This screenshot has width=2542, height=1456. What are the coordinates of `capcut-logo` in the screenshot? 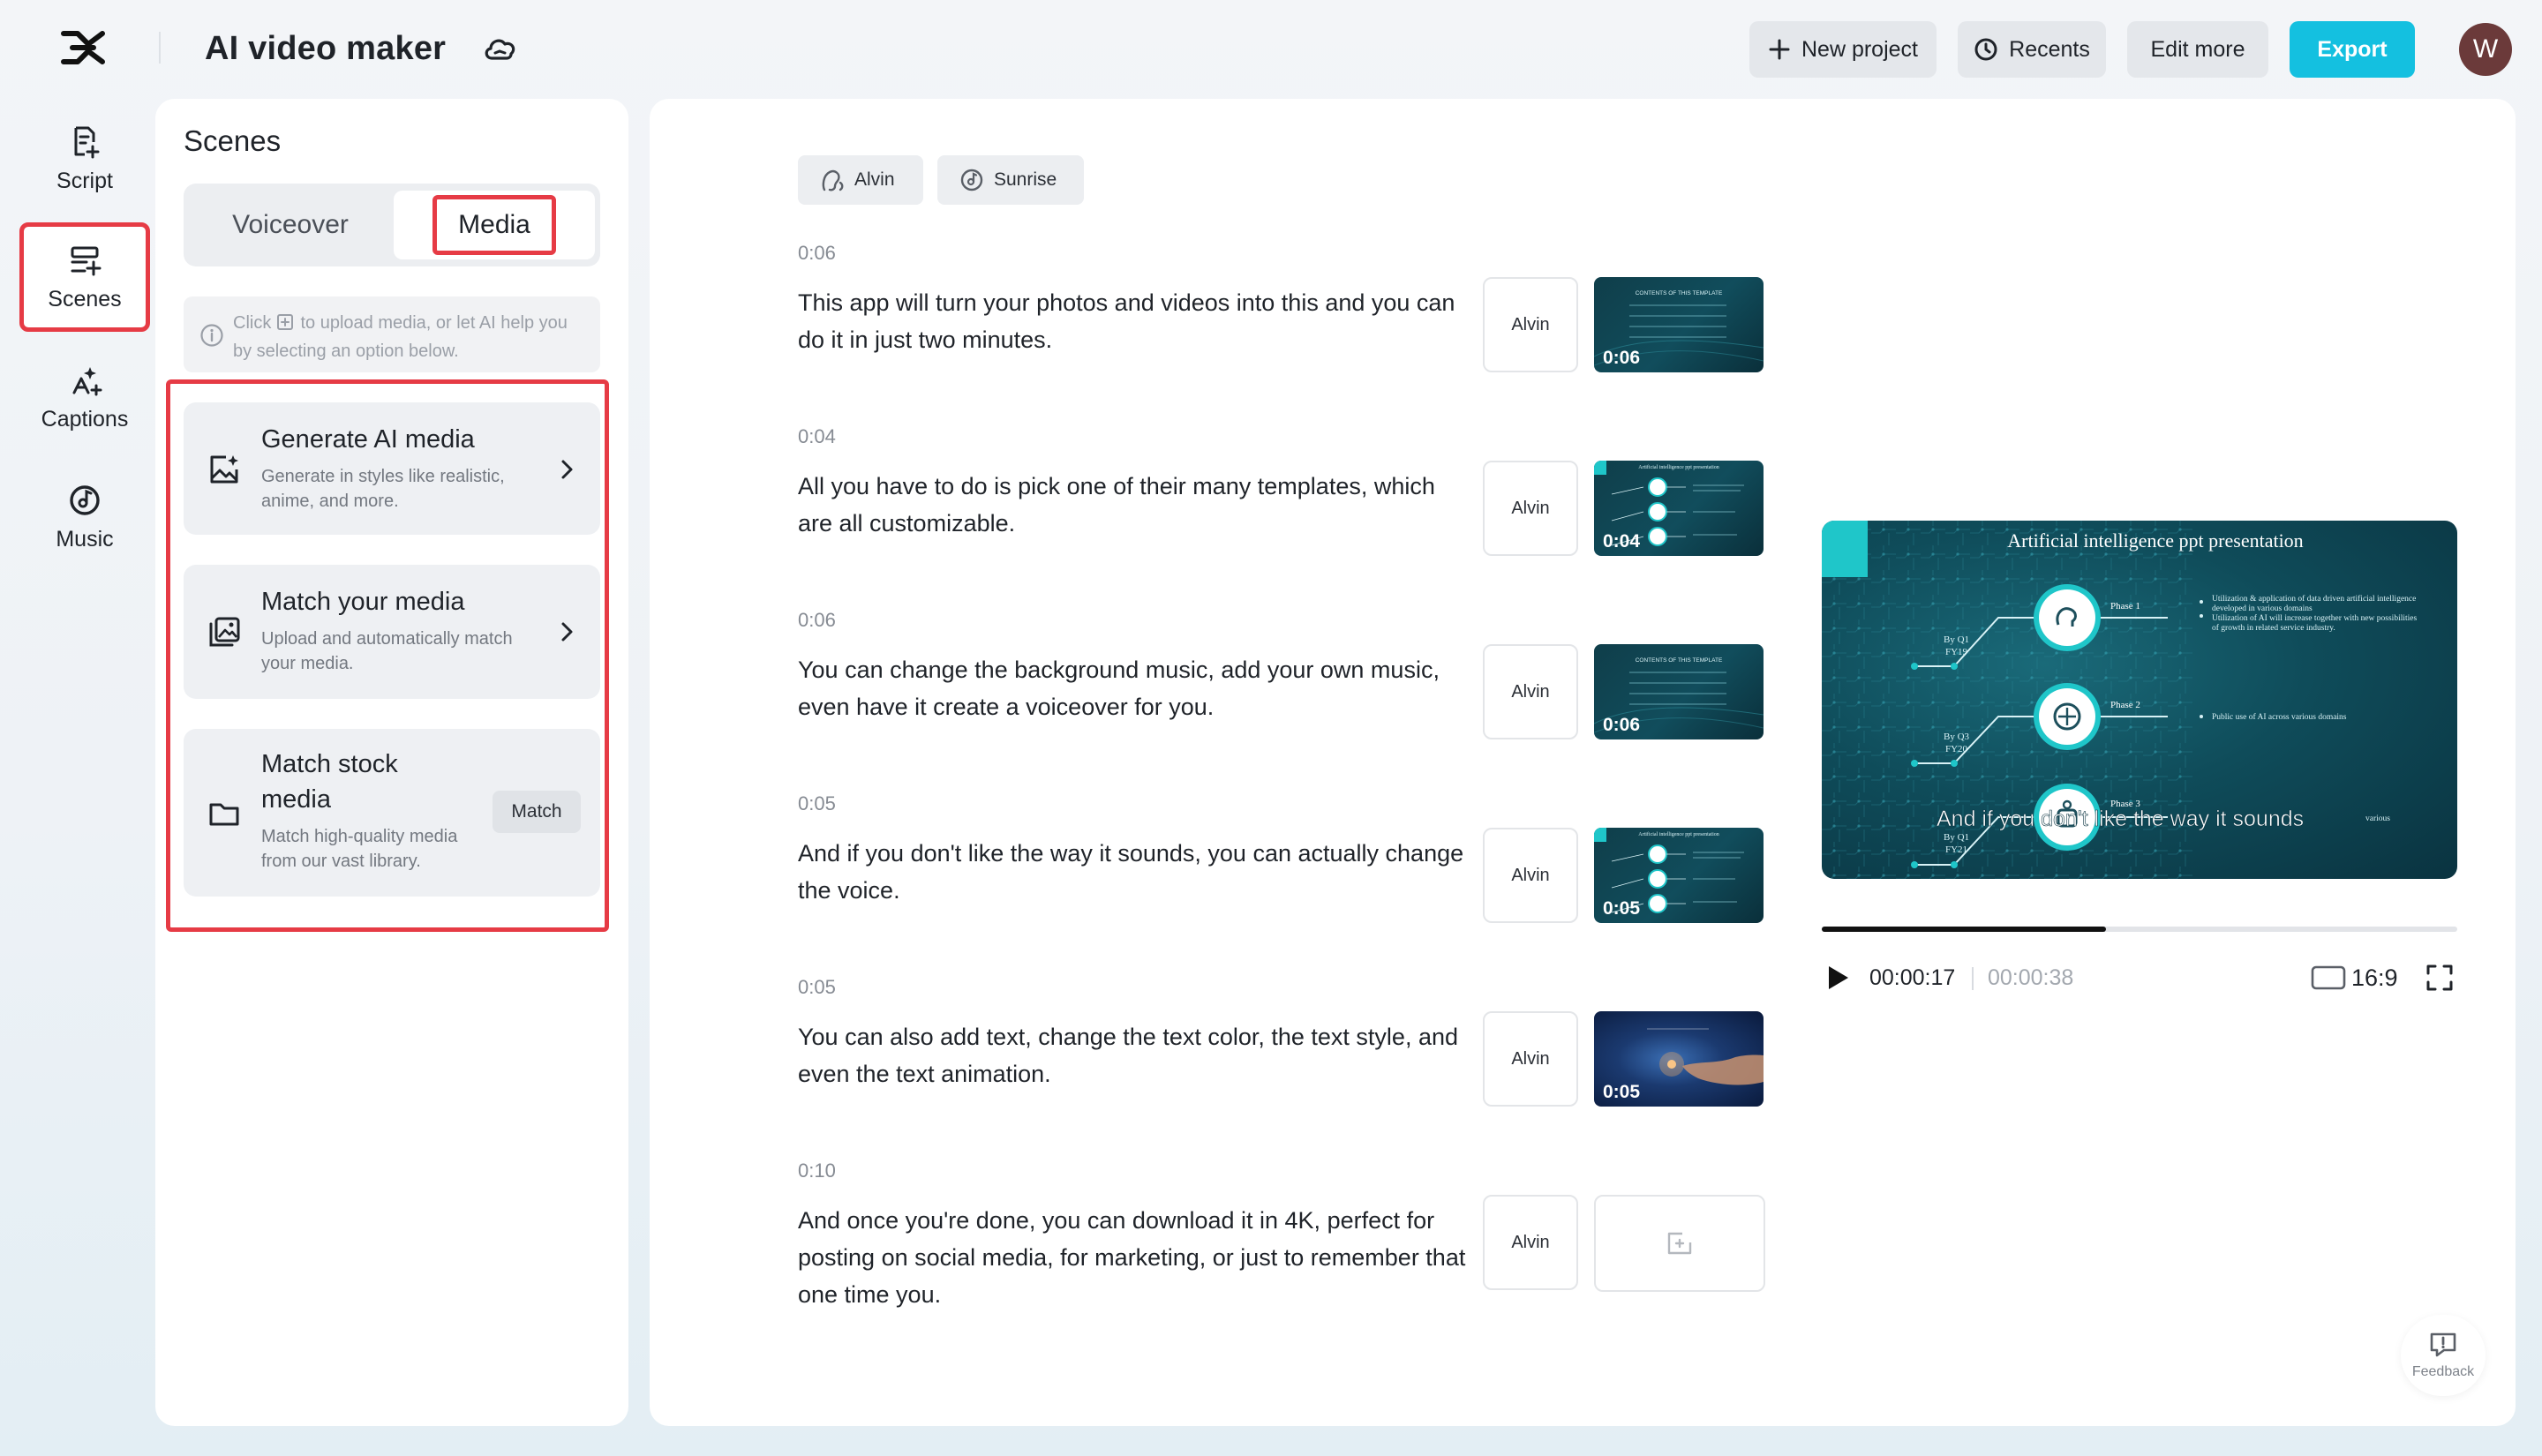 It's located at (83, 47).